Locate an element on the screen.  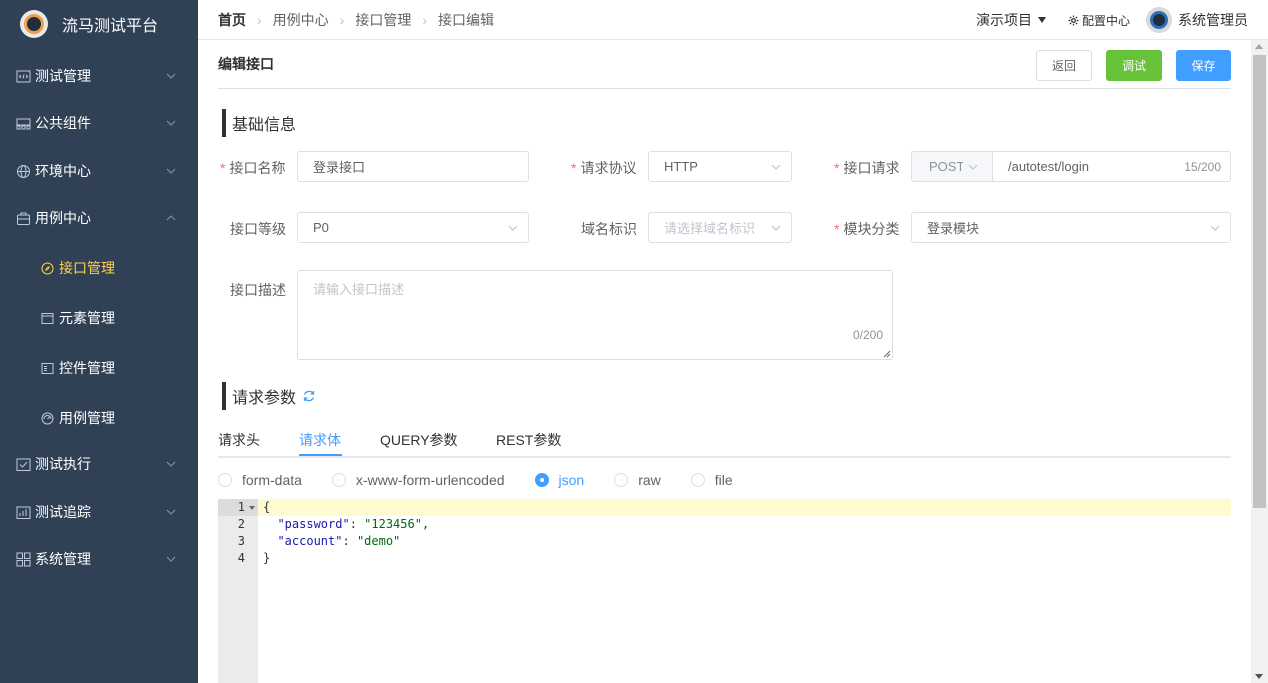
sidebar-item-element-management: 元素管理 is located at coordinates (99, 318).